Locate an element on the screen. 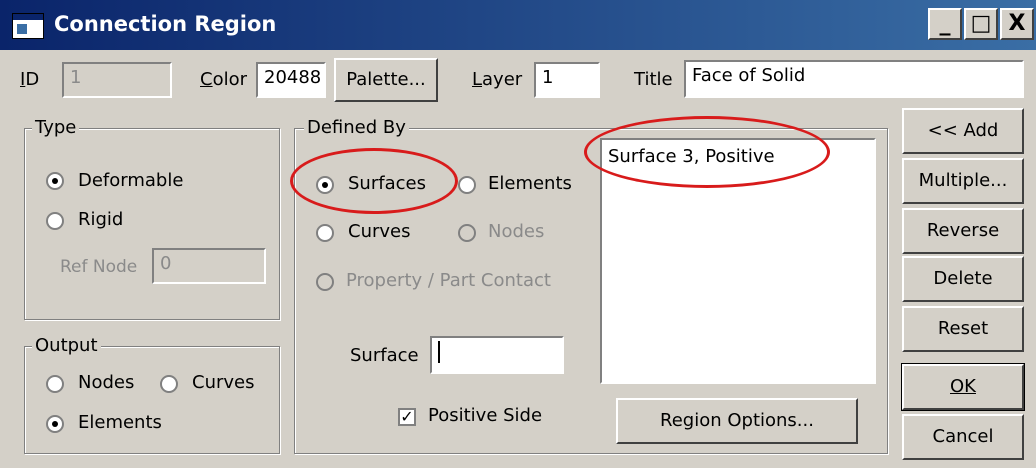  delete-button: Delete is located at coordinates (963, 279).